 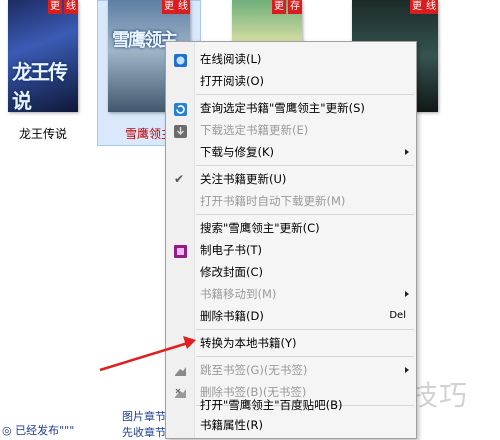 What do you see at coordinates (237, 152) in the screenshot?
I see `menu-item-label: 下载与修复(K)` at bounding box center [237, 152].